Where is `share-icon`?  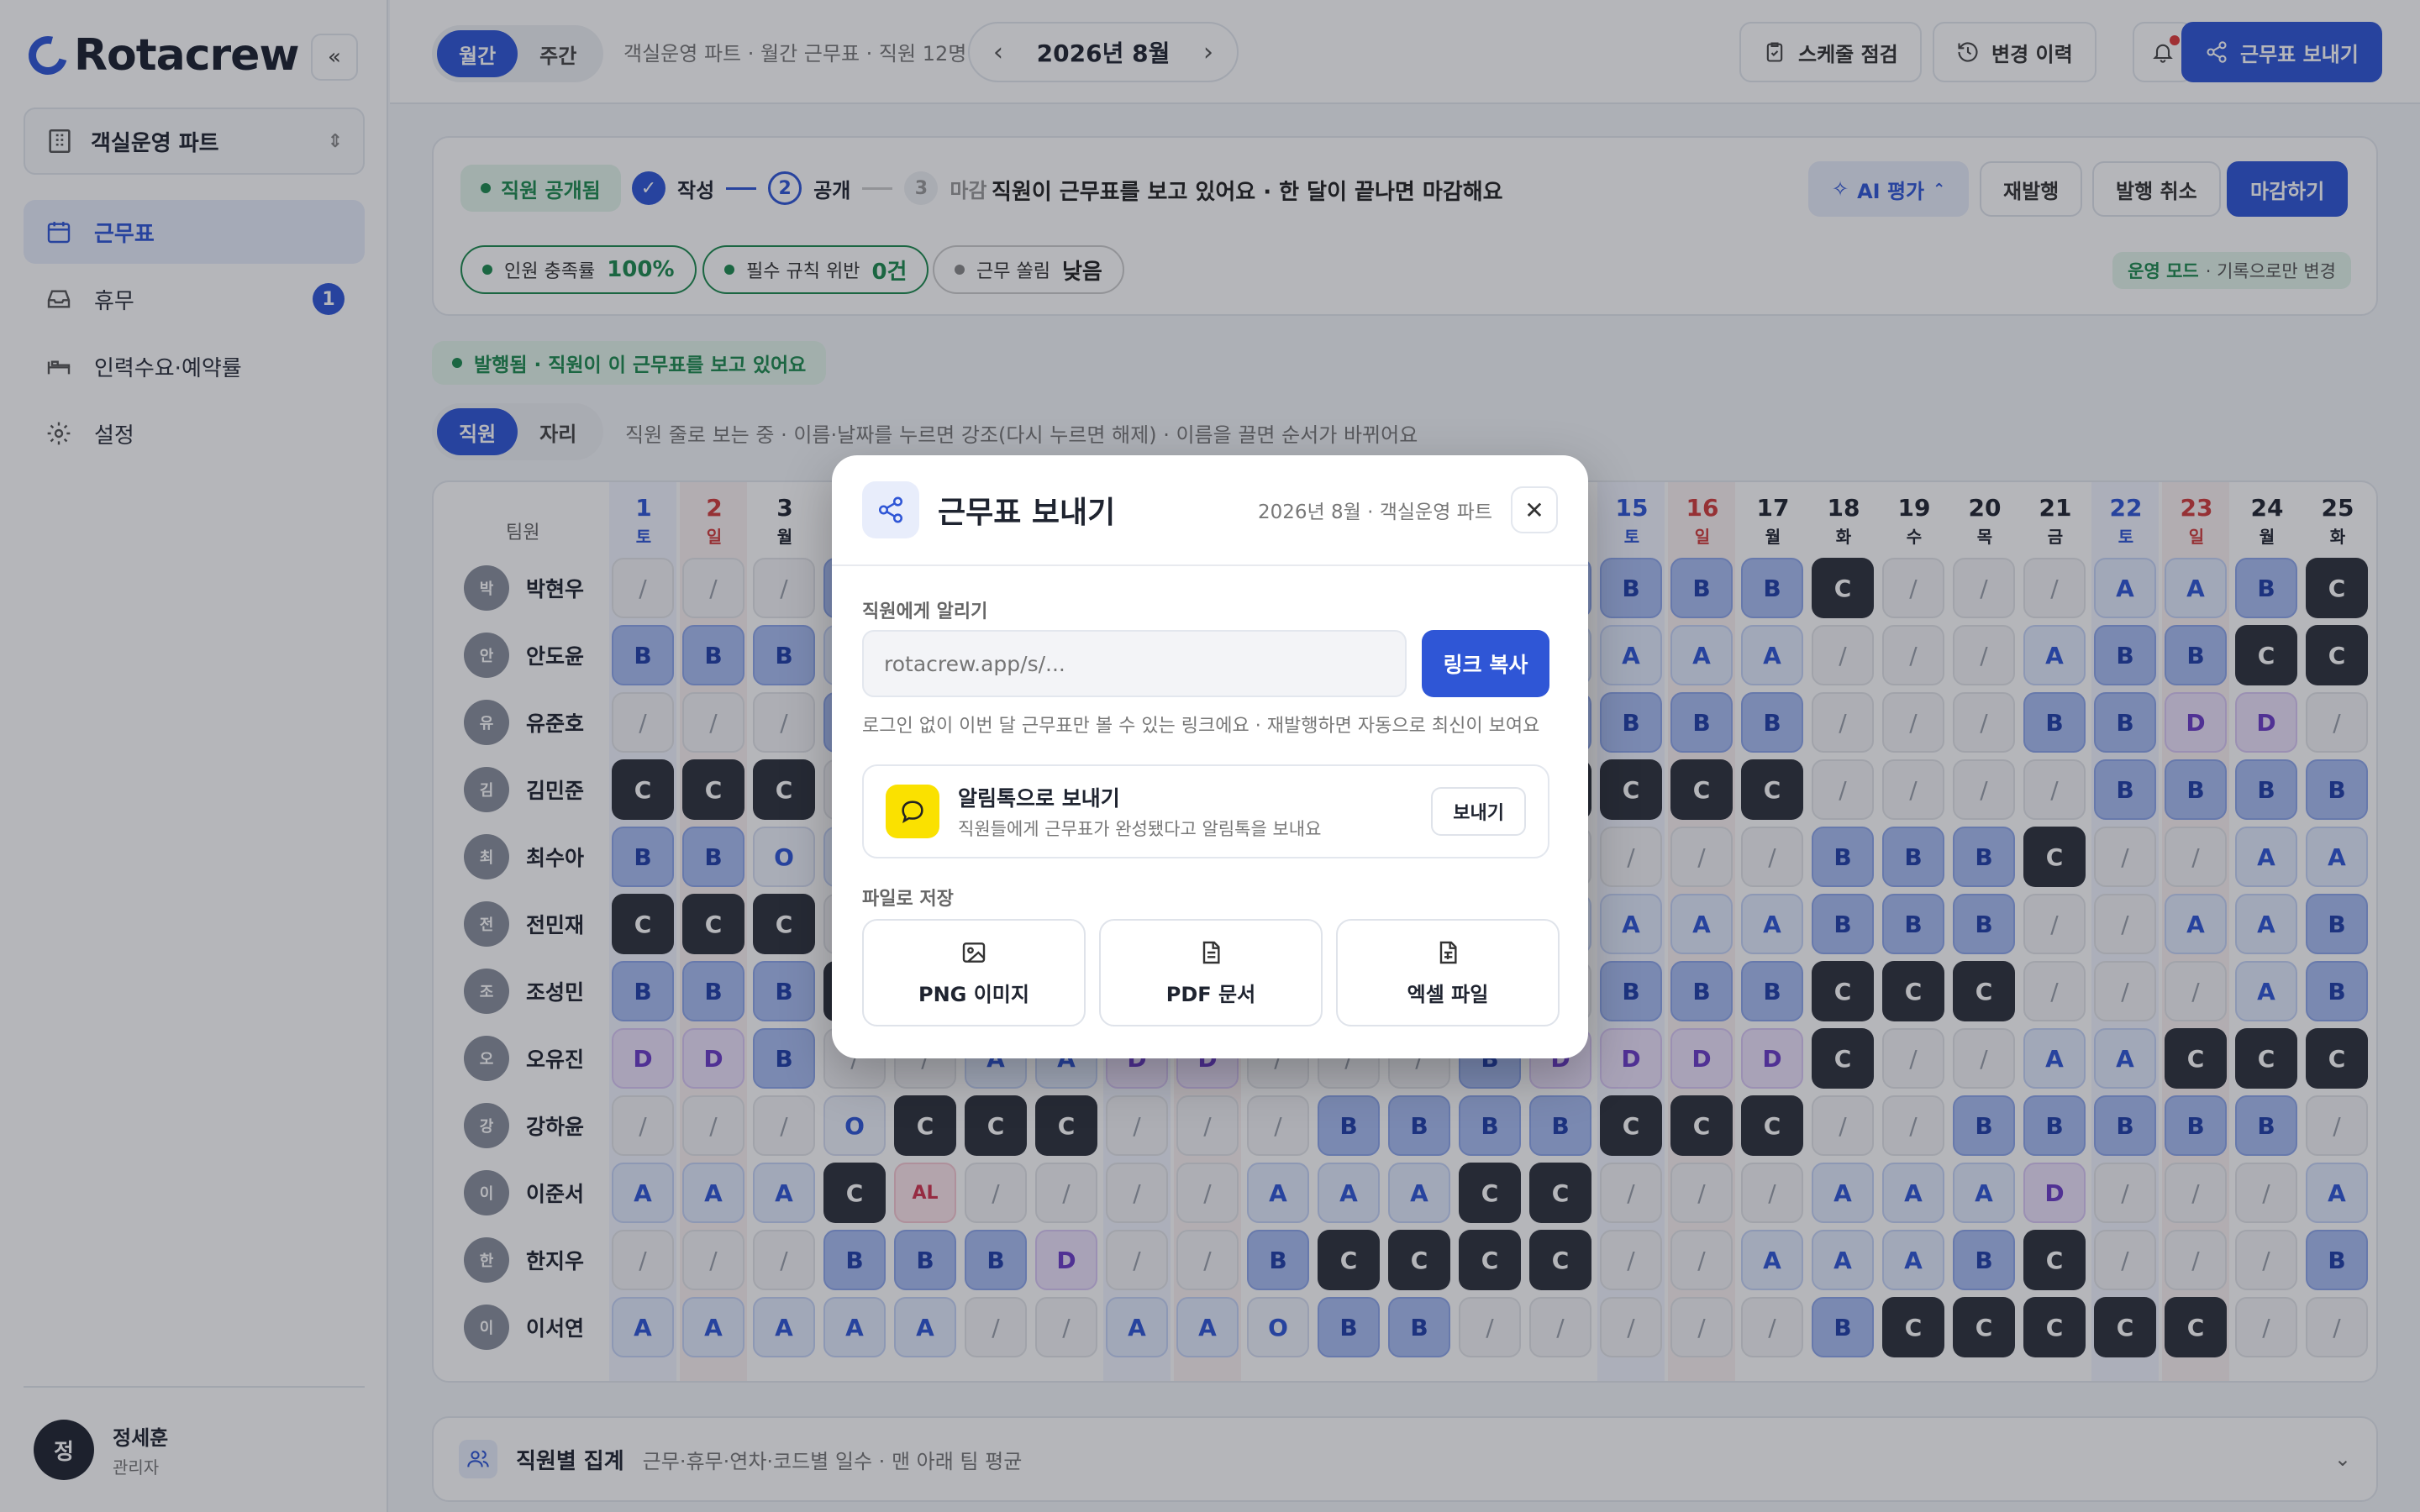
share-icon is located at coordinates (891, 509).